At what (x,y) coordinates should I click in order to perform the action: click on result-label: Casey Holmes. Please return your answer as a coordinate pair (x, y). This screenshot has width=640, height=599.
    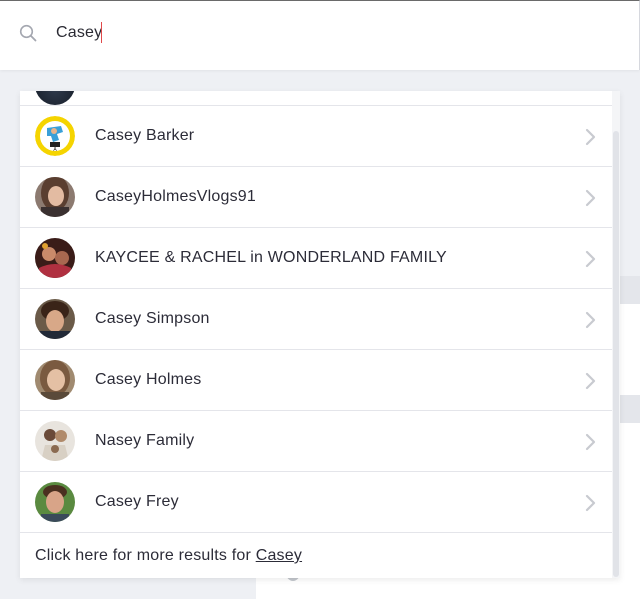
    Looking at the image, I should click on (148, 379).